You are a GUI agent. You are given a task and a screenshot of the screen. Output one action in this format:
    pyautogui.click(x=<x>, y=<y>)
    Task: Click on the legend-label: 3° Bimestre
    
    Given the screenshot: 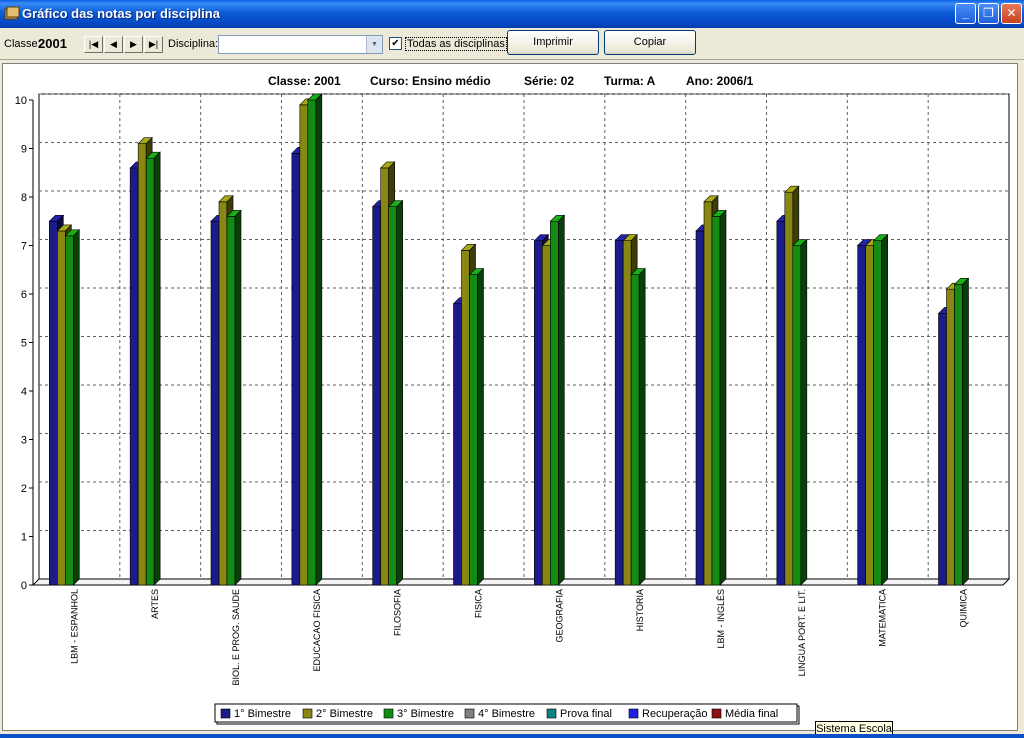 What is the action you would take?
    pyautogui.click(x=425, y=714)
    